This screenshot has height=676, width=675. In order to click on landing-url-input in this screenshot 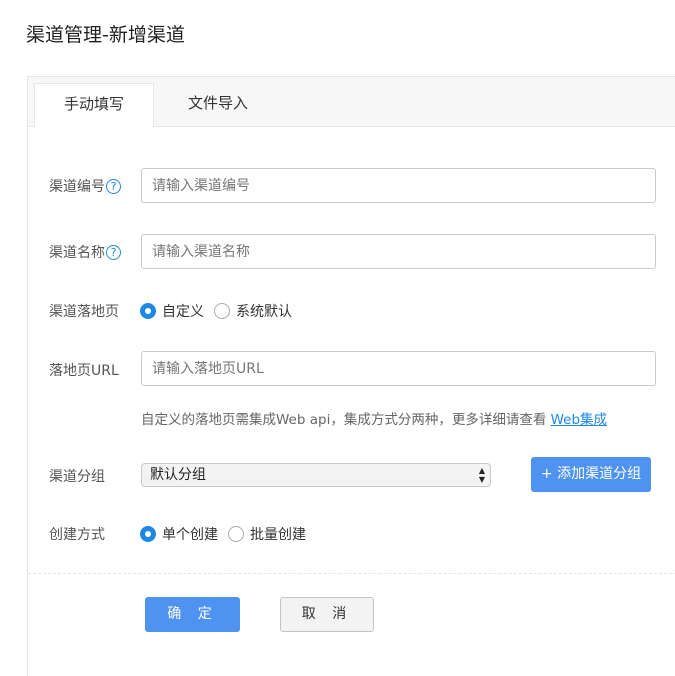, I will do `click(398, 368)`.